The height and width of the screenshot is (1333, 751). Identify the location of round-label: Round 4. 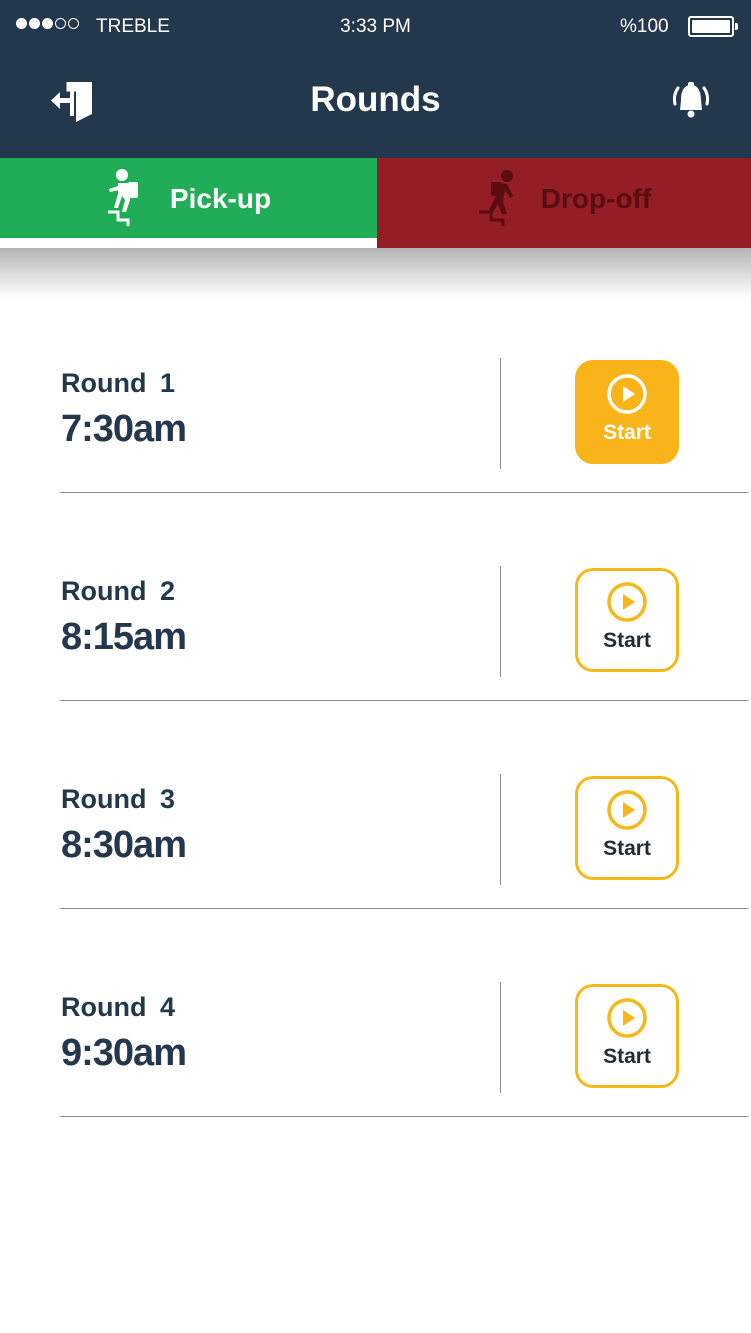
(118, 1007).